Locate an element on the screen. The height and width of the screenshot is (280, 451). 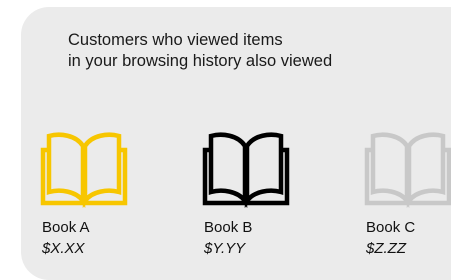
product-title: Book A is located at coordinates (66, 227).